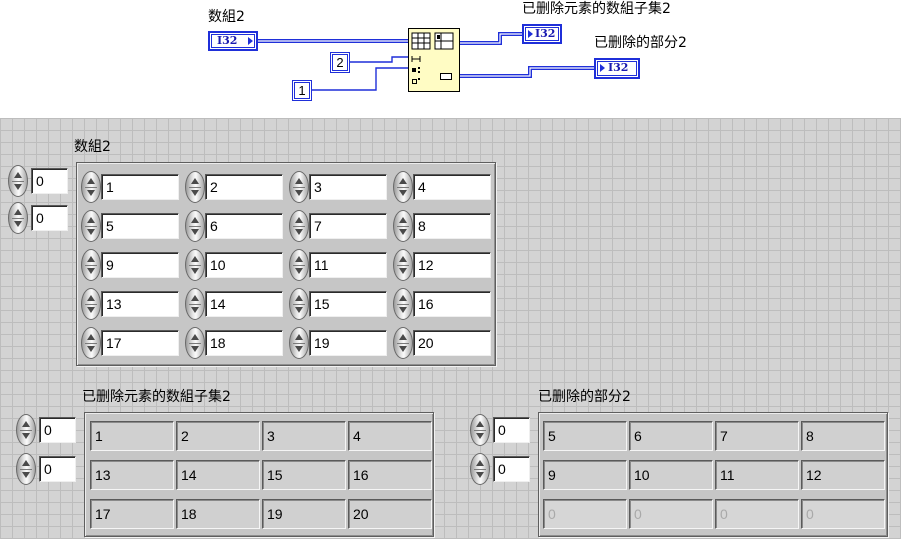 This screenshot has height=539, width=901. What do you see at coordinates (140, 226) in the screenshot?
I see `input-array-element: 5` at bounding box center [140, 226].